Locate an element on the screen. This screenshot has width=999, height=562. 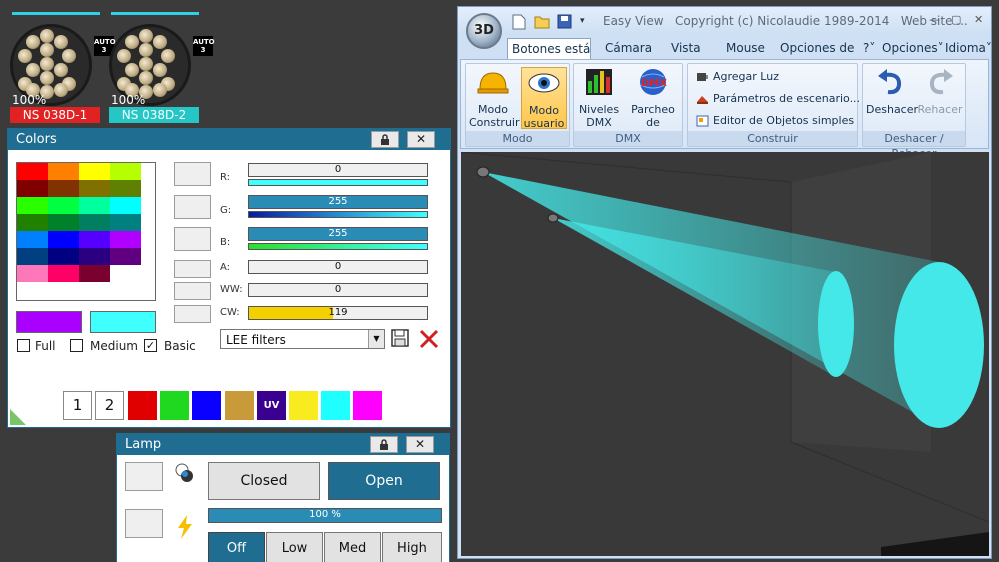
channel-ww-button is located at coordinates (192, 291).